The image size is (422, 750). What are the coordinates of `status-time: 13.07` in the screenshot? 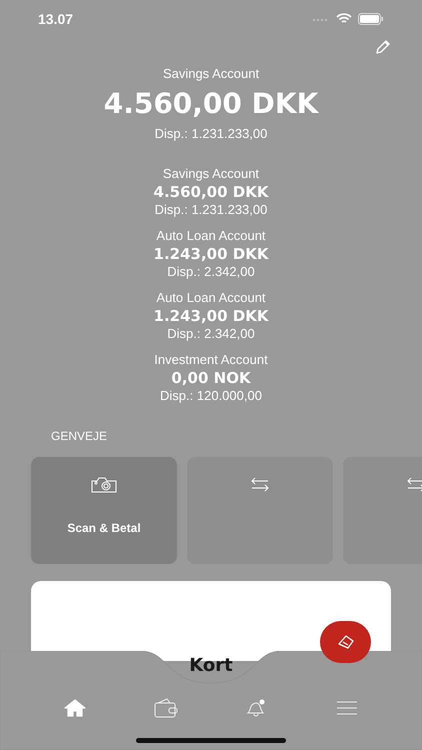 It's located at (56, 19).